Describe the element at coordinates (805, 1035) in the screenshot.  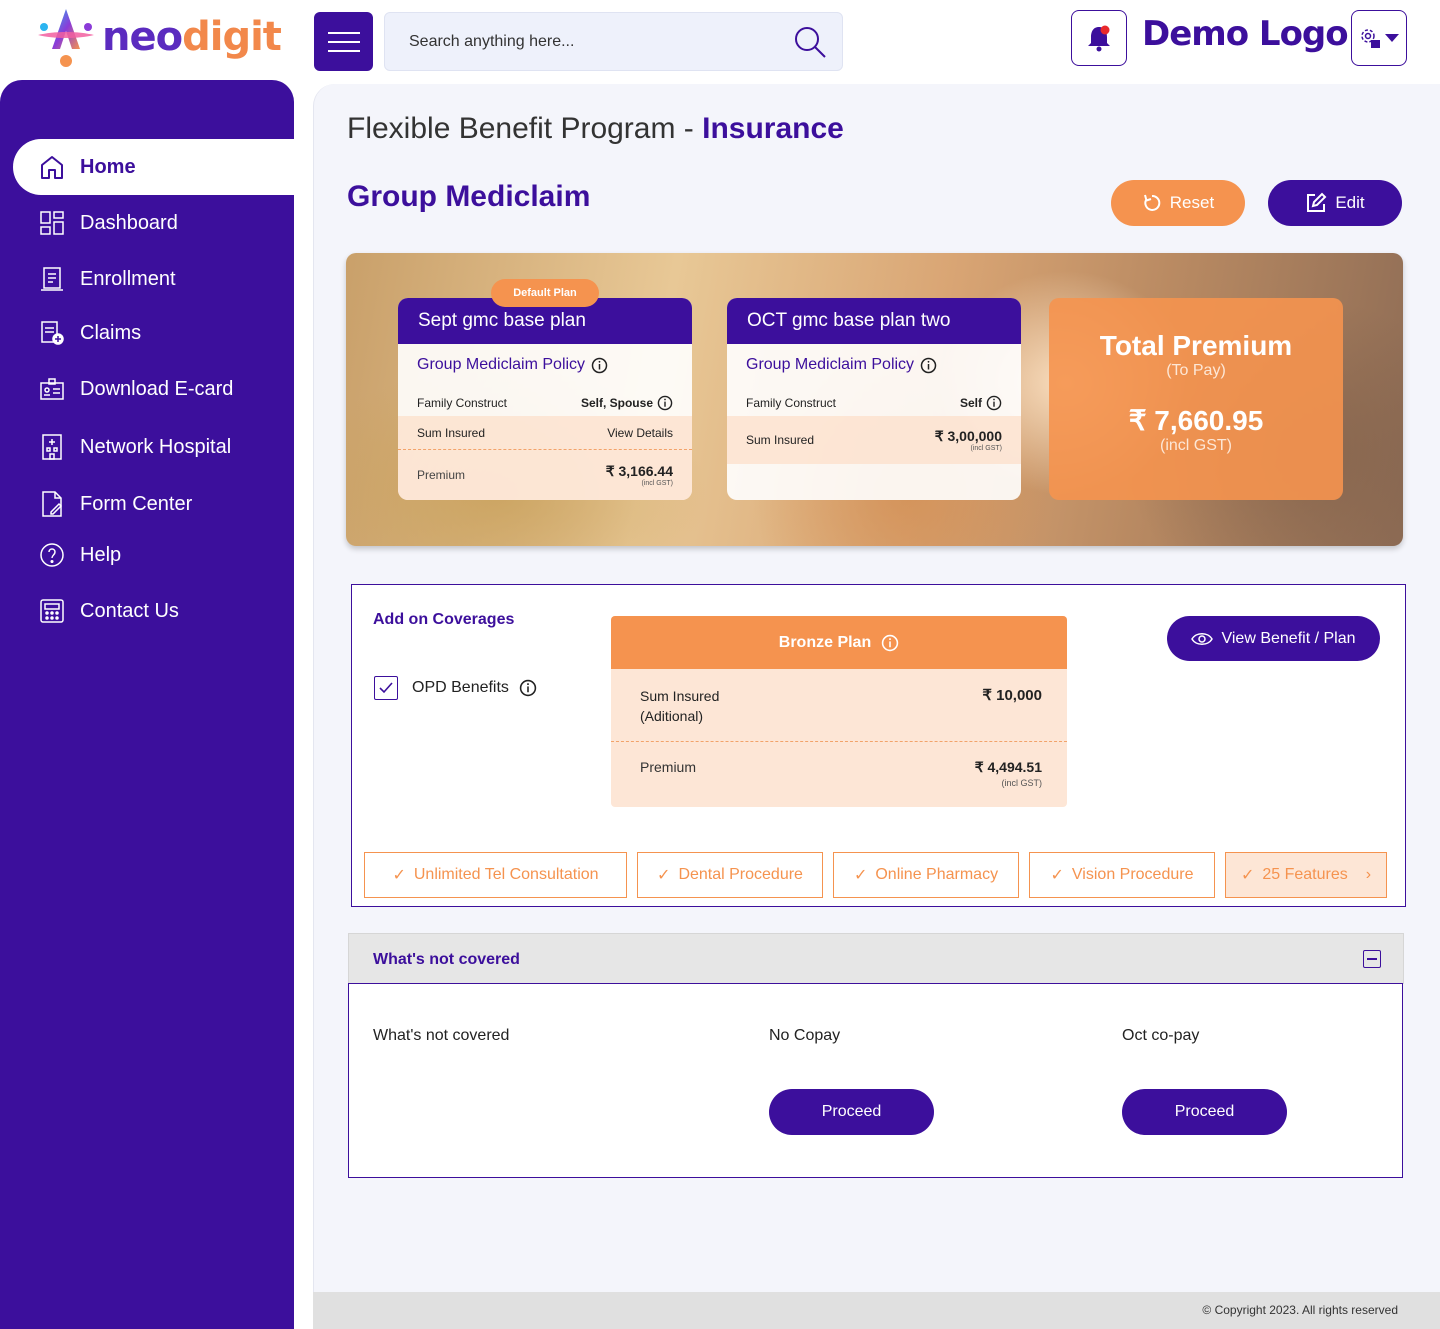
I see `no-copay-label: No Copay` at that location.